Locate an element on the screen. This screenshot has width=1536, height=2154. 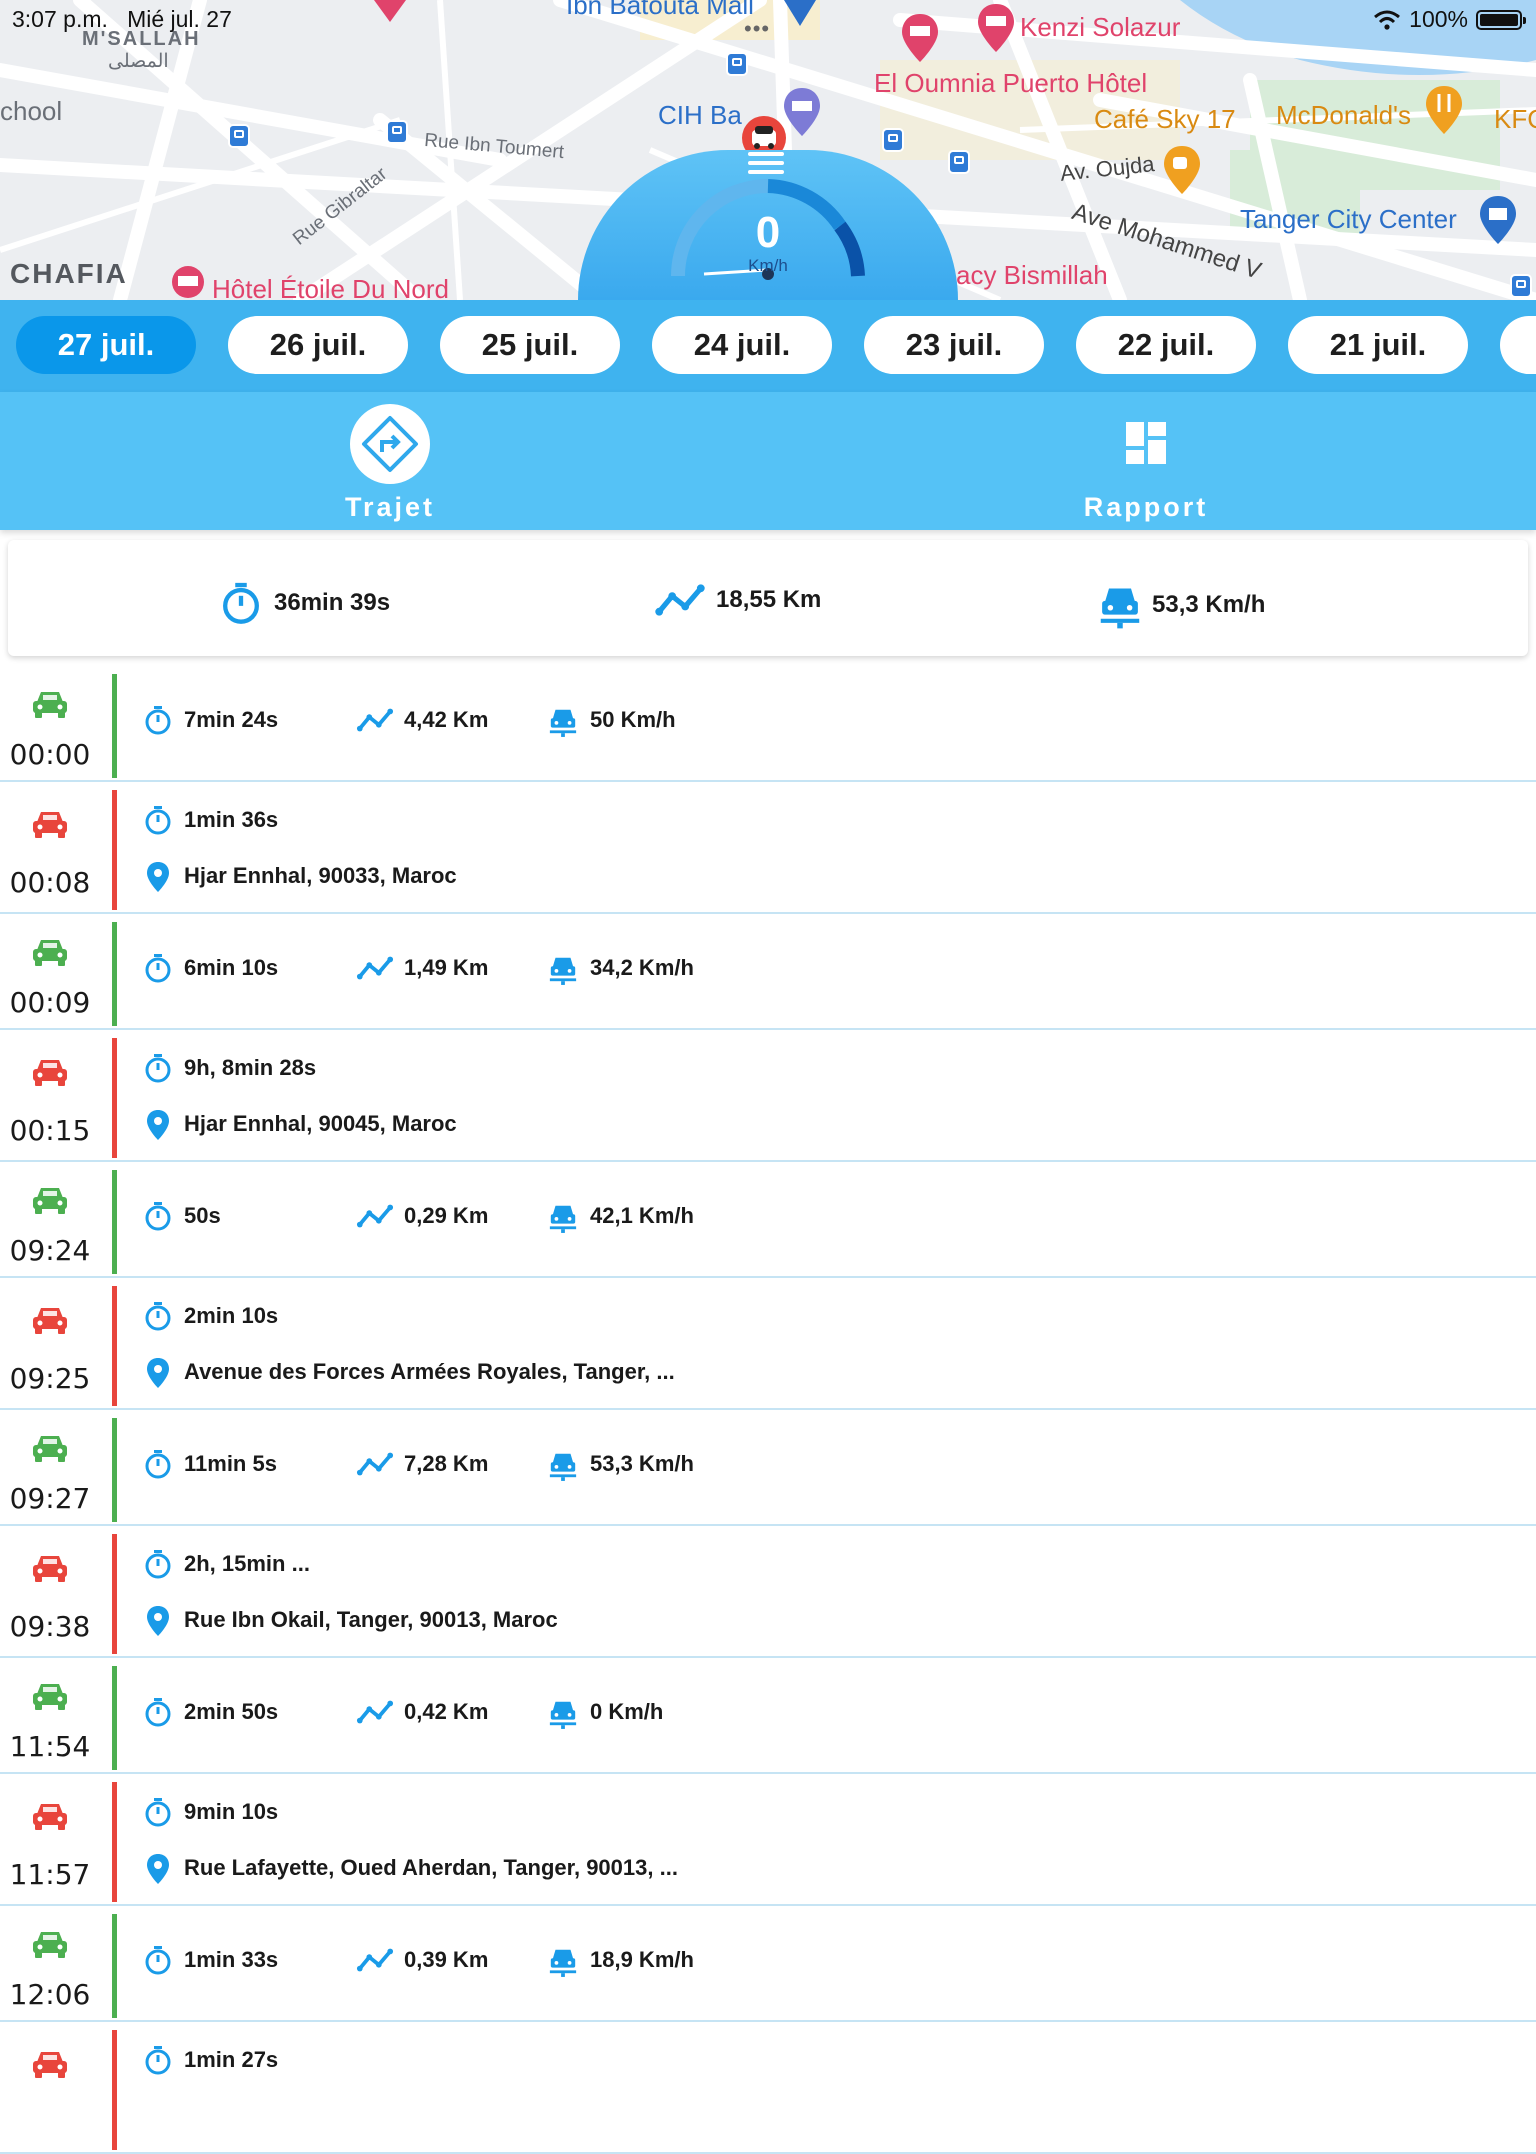
trip-duration: 1min 36s is located at coordinates (210, 820).